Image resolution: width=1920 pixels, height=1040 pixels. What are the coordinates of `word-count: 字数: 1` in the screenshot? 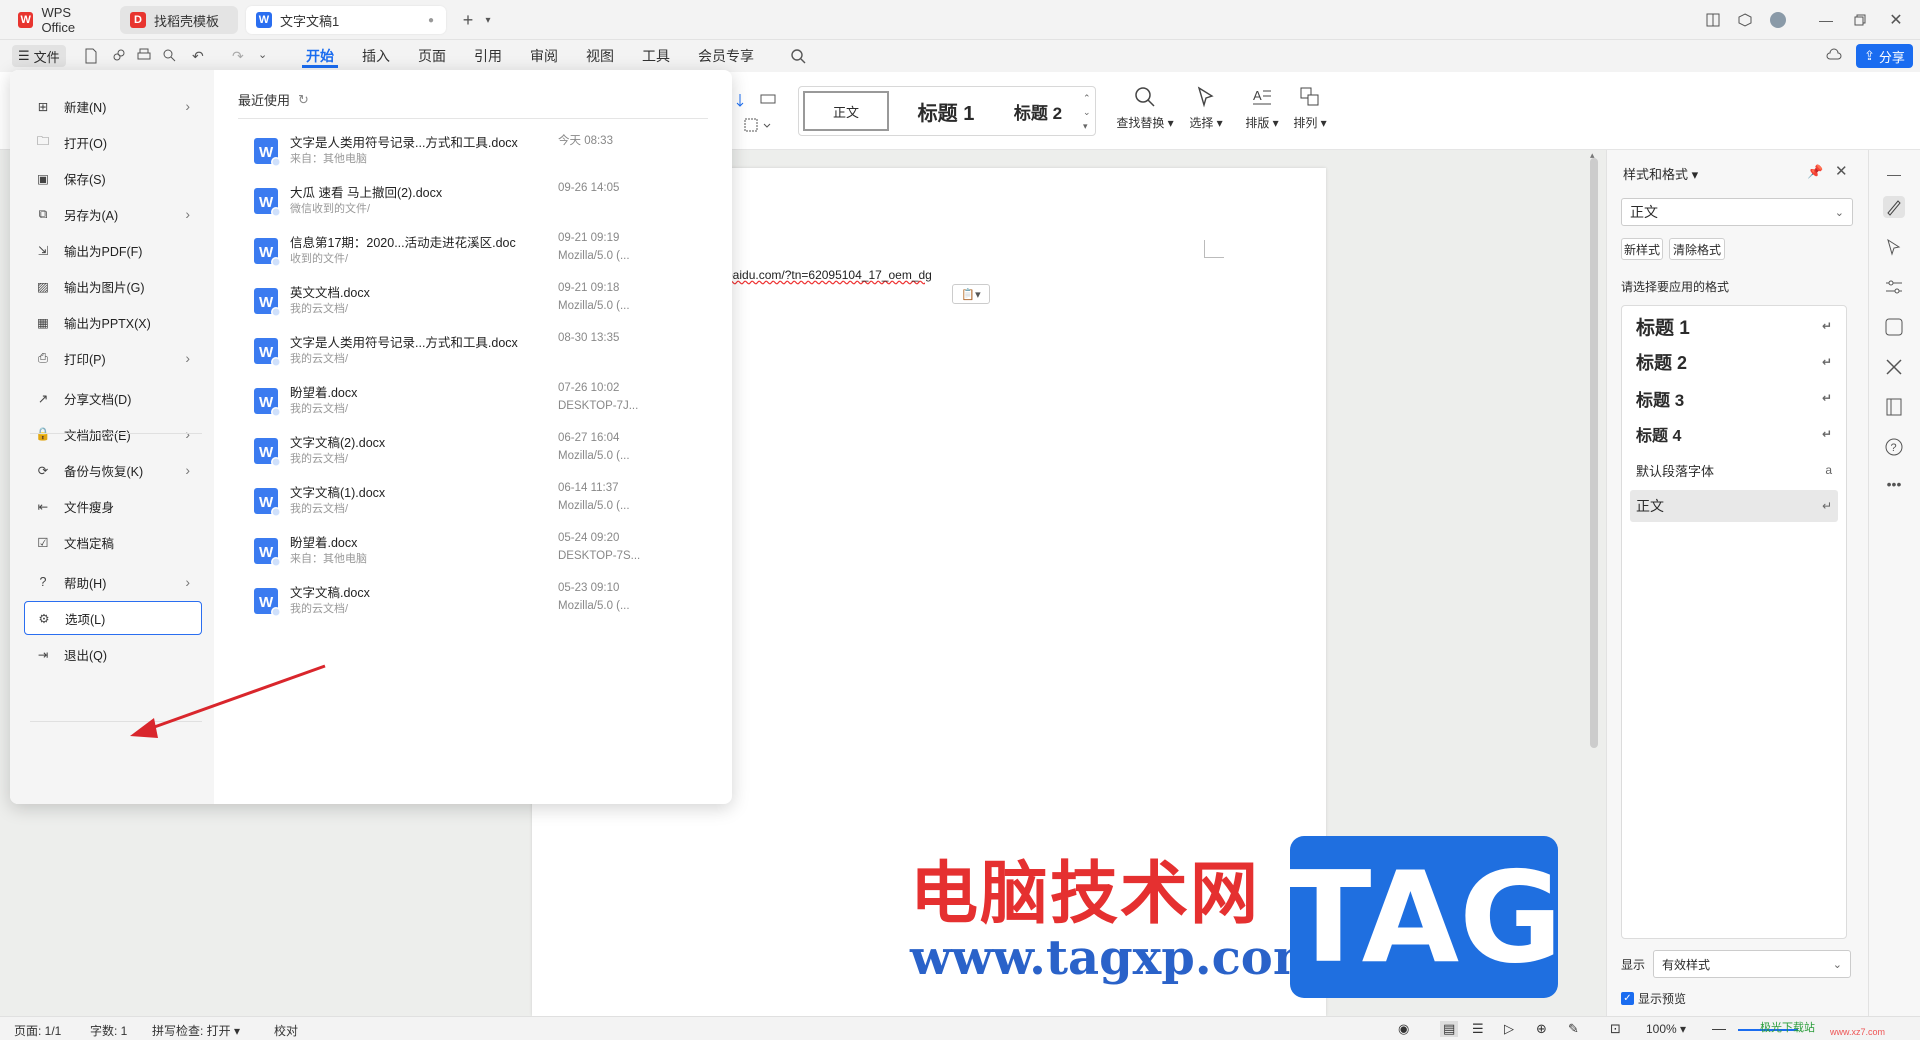 It's located at (108, 1030).